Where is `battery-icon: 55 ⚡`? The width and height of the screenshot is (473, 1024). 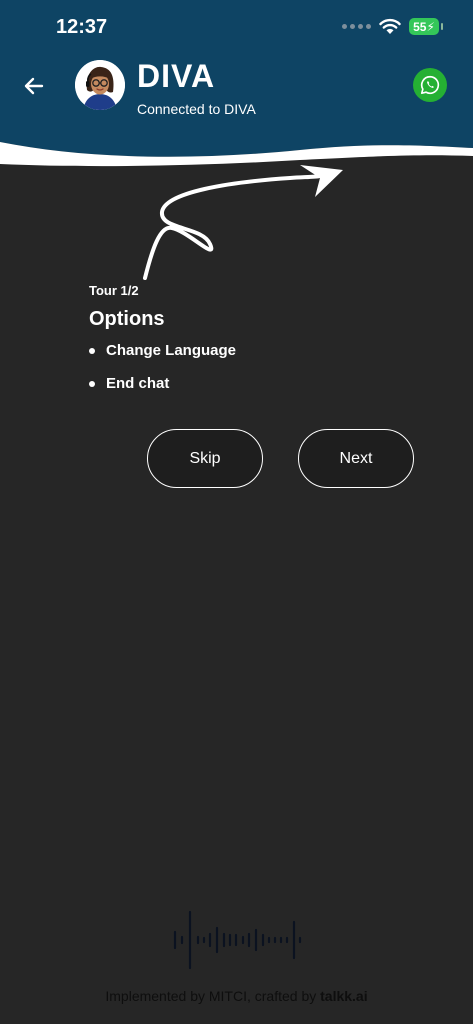
battery-icon: 55 ⚡ is located at coordinates (426, 26).